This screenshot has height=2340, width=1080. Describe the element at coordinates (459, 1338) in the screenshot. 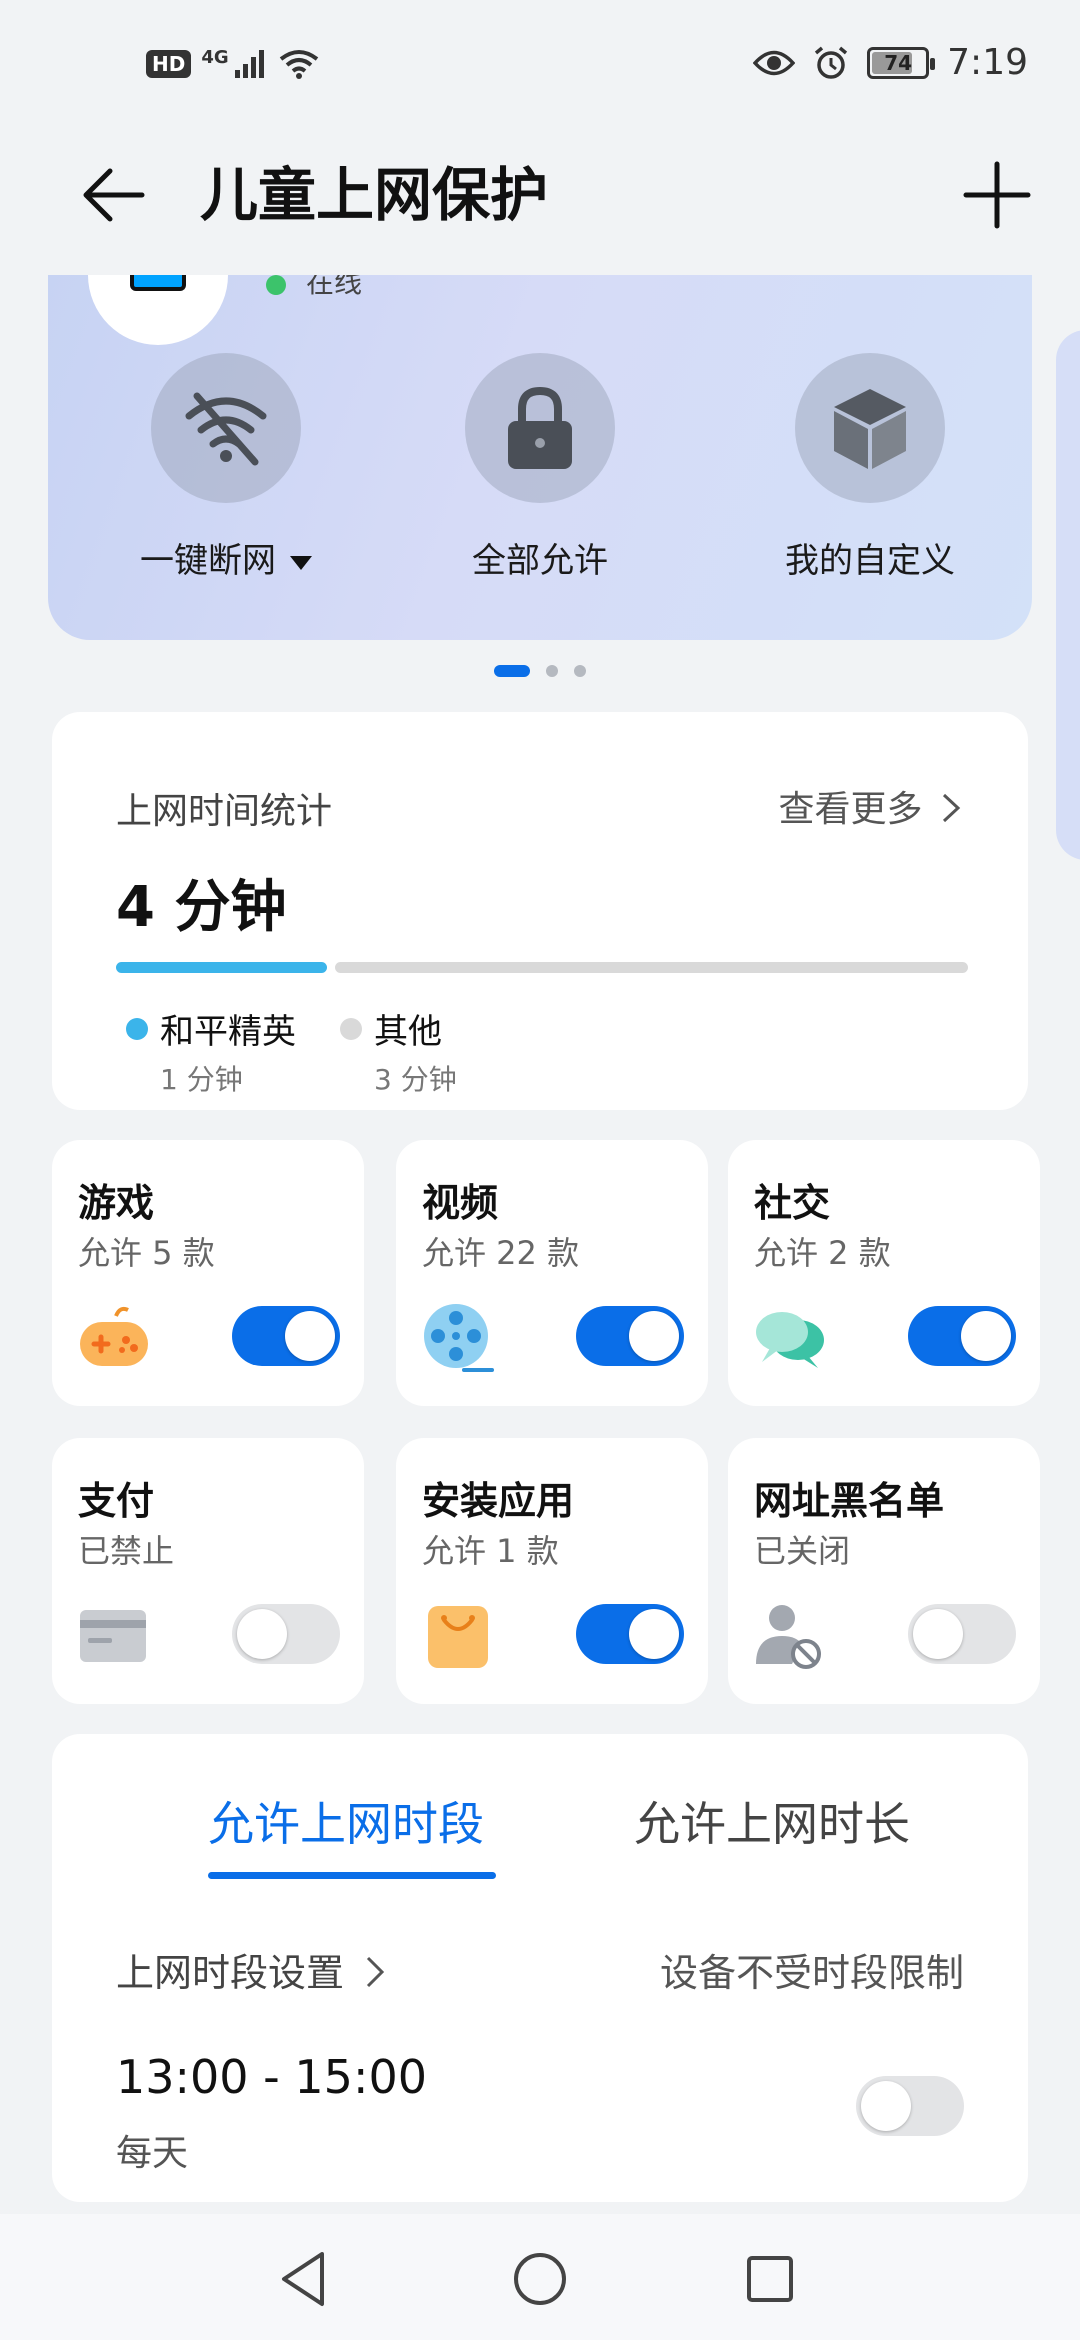

I see `film-reel-icon` at that location.